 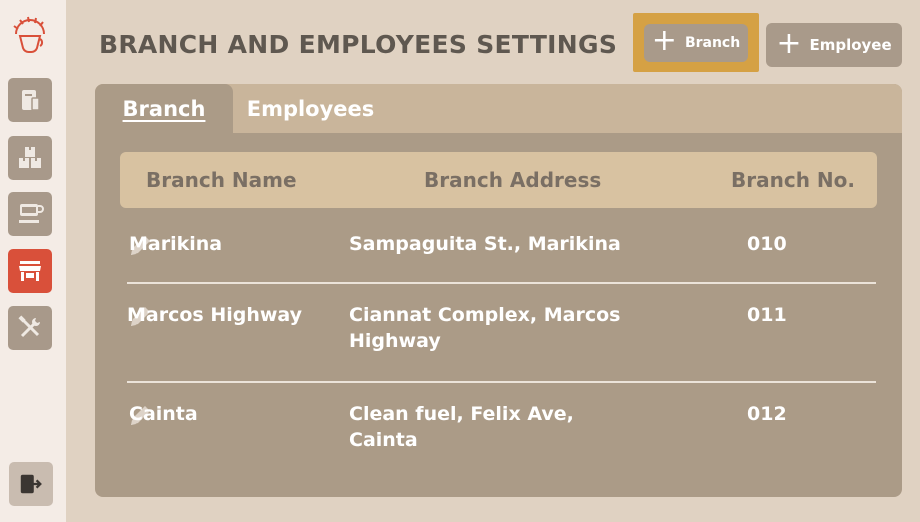 I want to click on sidebar-item-documents, so click(x=30, y=100).